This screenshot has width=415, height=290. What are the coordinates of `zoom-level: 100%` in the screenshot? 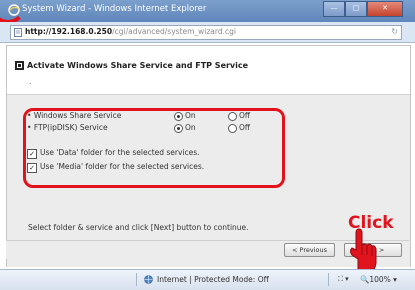 It's located at (380, 279).